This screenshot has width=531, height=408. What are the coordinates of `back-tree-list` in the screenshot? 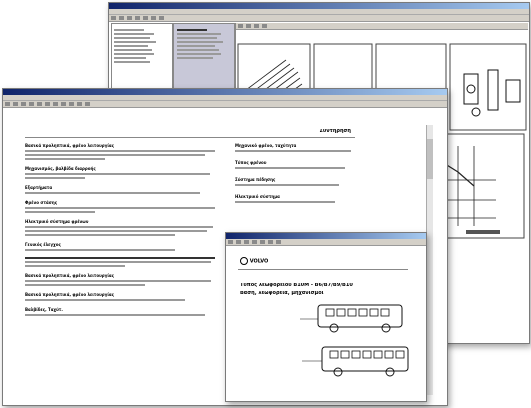 It's located at (142, 46).